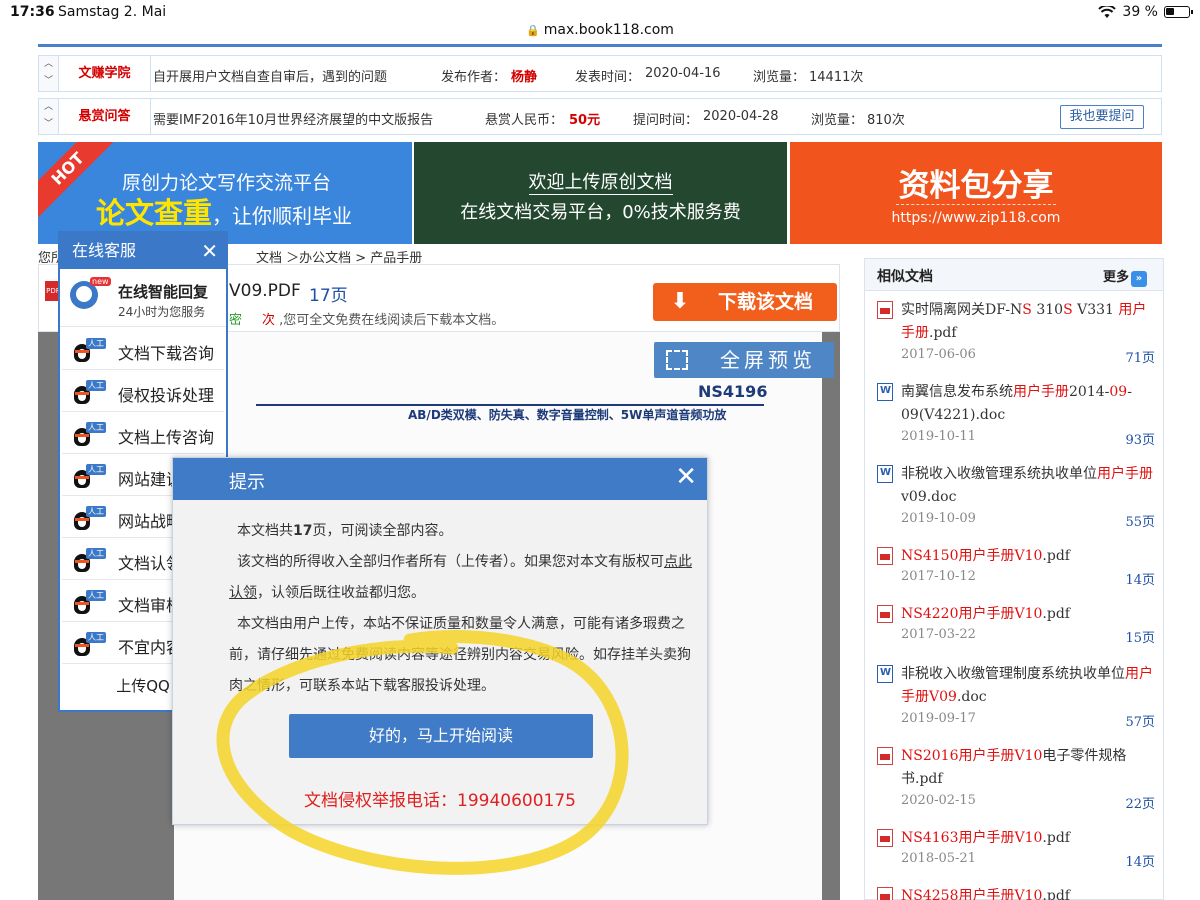 The image size is (1200, 900). I want to click on banner-thesis-check: HOT 原创力论文写作交流平台 论文查重，让你顺利毕业, so click(225, 193).